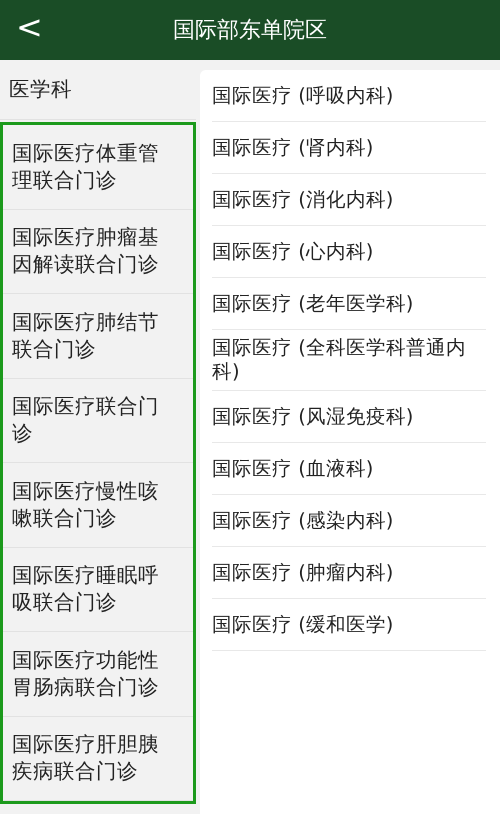 The width and height of the screenshot is (500, 814). I want to click on department-item: 国际医疗 (全科医学科普通内科), so click(349, 360).